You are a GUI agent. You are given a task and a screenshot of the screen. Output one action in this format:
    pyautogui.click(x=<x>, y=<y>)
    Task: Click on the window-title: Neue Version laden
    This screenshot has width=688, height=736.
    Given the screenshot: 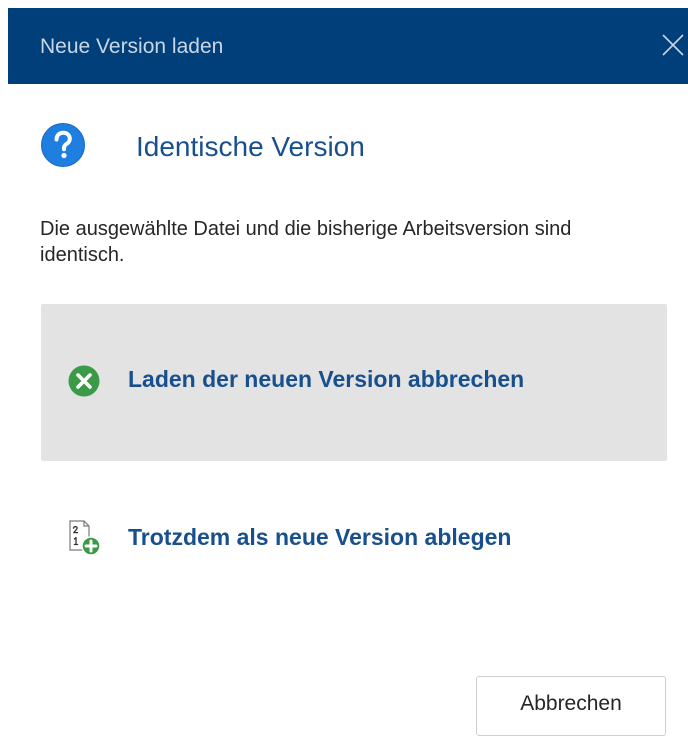 What is the action you would take?
    pyautogui.click(x=132, y=46)
    